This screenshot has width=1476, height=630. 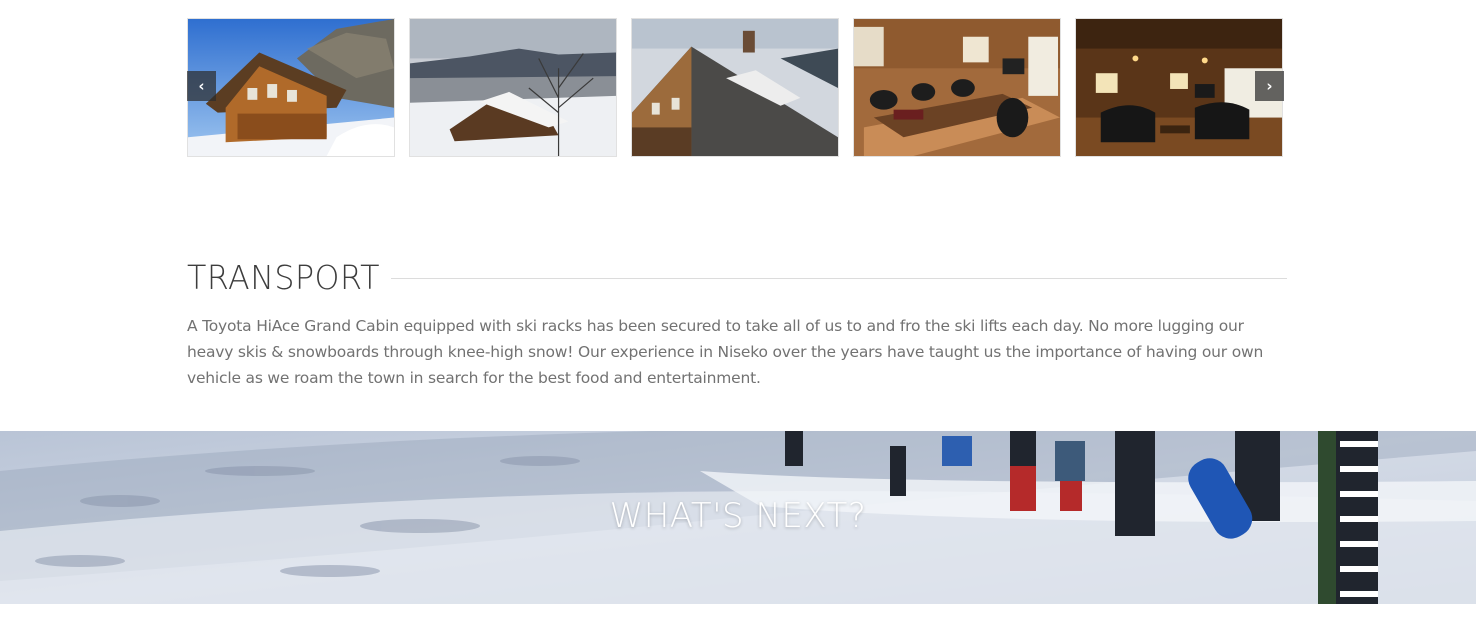 What do you see at coordinates (513, 87) in the screenshot?
I see `gallery-thumb-cabin-landscape` at bounding box center [513, 87].